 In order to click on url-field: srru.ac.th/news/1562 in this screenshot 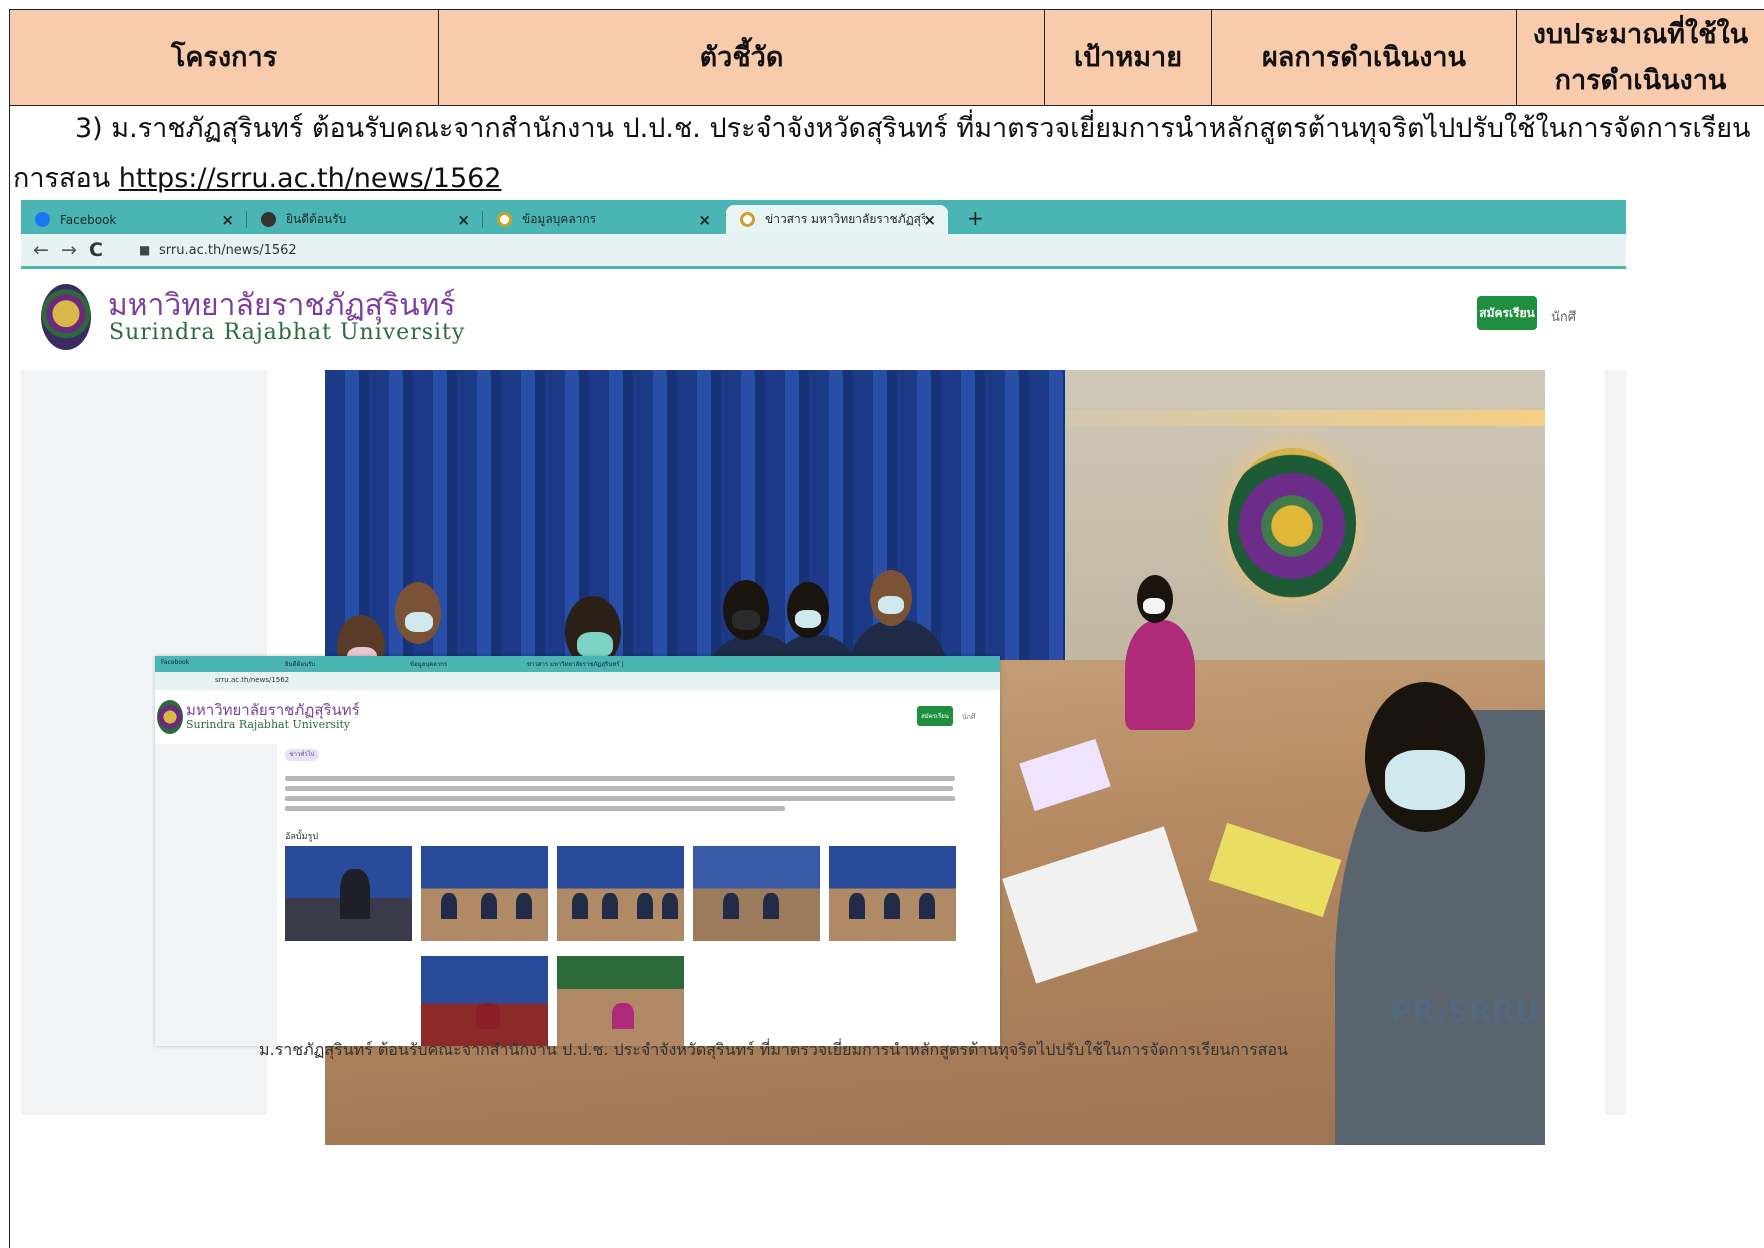, I will do `click(228, 250)`.